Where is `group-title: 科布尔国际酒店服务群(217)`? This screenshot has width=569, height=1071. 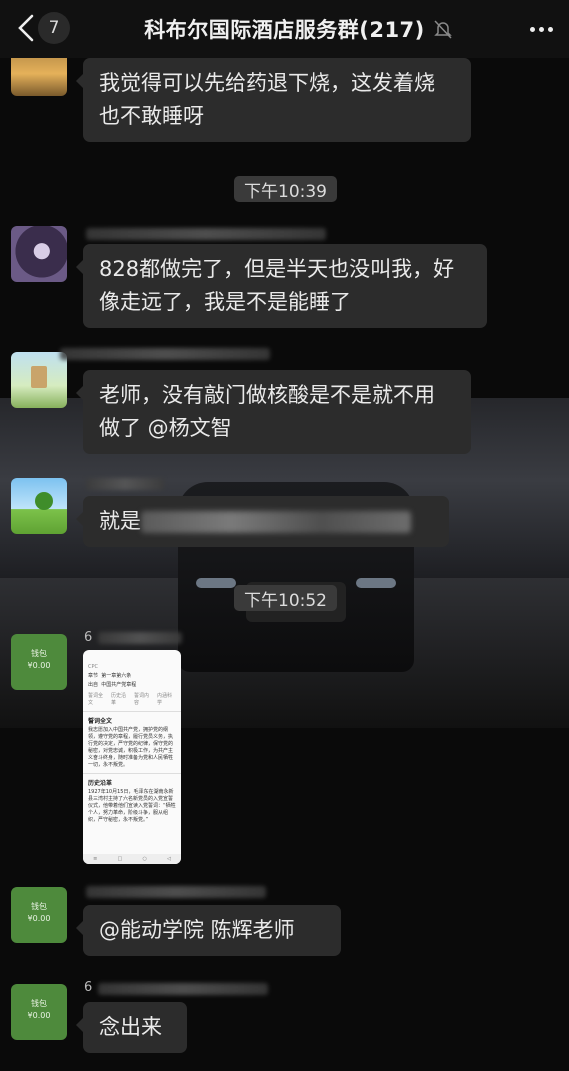
group-title: 科布尔国际酒店服务群(217) is located at coordinates (284, 30).